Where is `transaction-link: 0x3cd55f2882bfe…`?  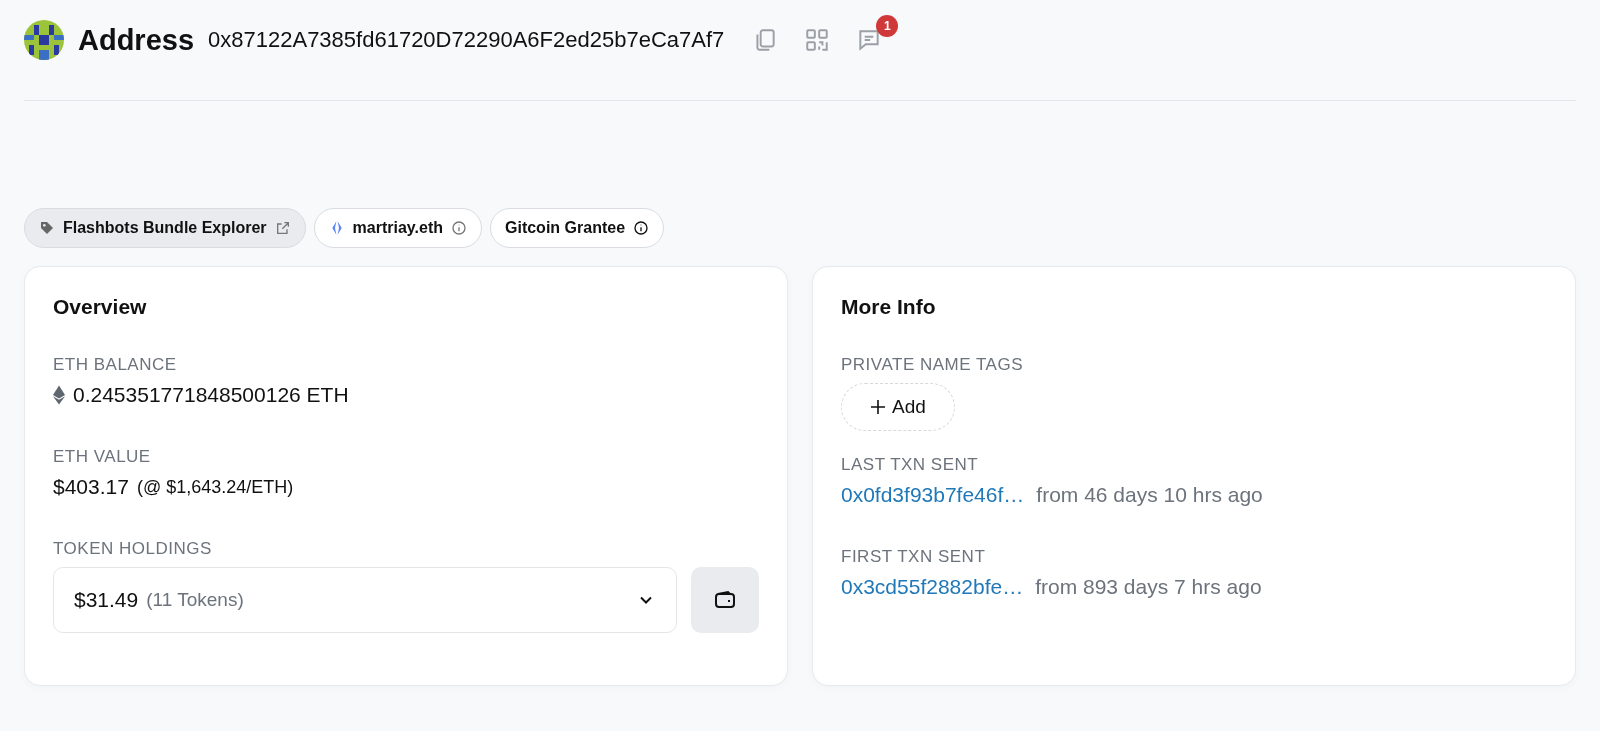 transaction-link: 0x3cd55f2882bfe… is located at coordinates (932, 587).